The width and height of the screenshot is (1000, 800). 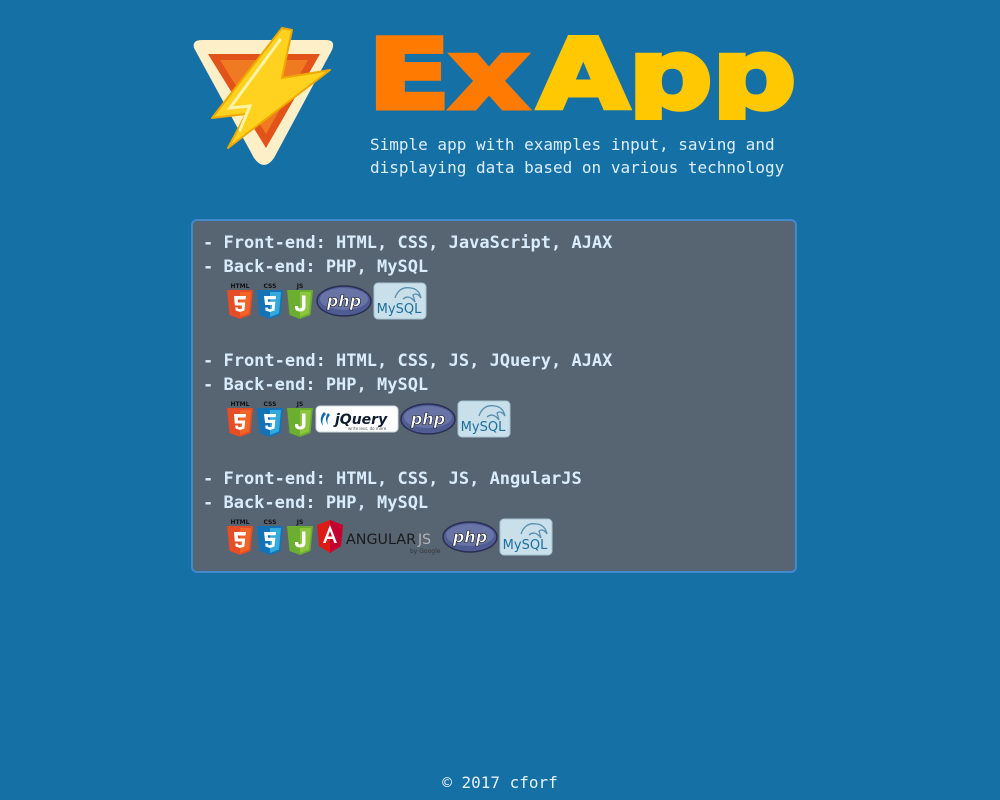 I want to click on frontend-line: - Front-end: HTML, CSS, JS, AngularJS, so click(x=392, y=479).